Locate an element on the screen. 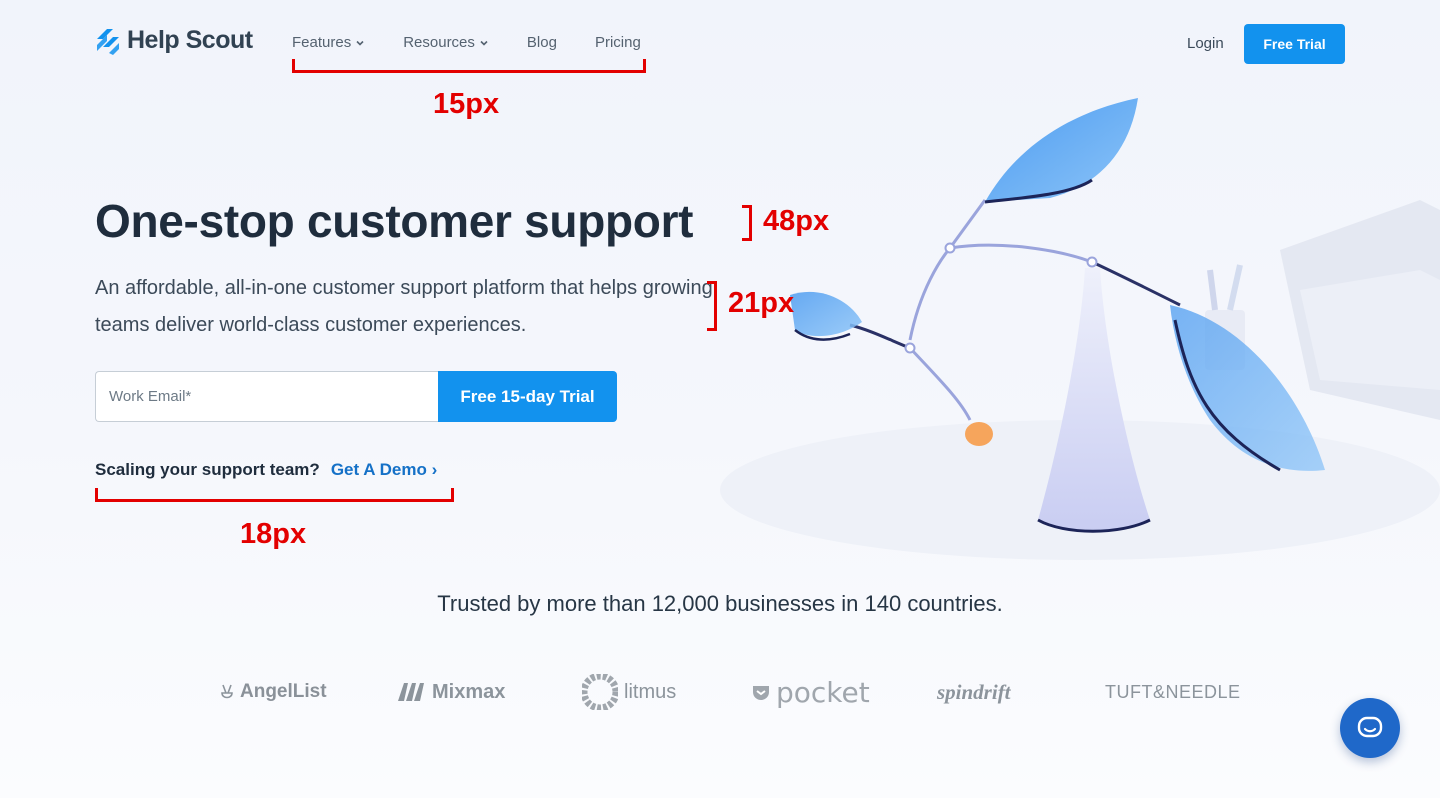 This screenshot has height=798, width=1440. free-trial-button: Free Trial is located at coordinates (1294, 44).